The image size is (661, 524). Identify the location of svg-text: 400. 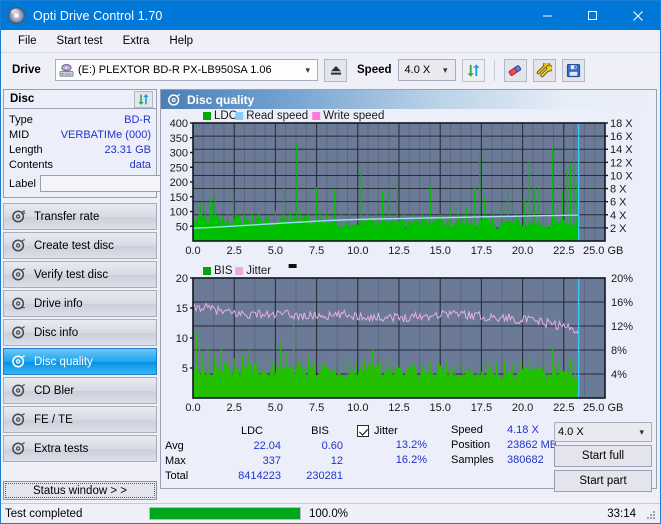
(179, 124).